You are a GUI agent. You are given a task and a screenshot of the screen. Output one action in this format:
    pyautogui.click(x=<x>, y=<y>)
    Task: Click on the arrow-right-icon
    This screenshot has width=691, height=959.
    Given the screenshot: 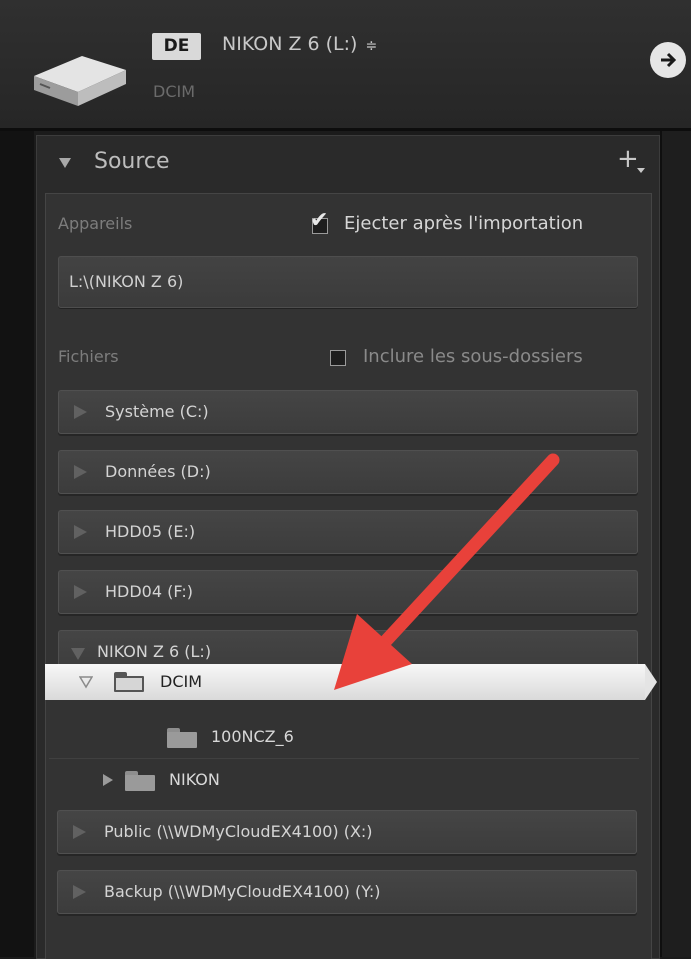 What is the action you would take?
    pyautogui.click(x=668, y=60)
    